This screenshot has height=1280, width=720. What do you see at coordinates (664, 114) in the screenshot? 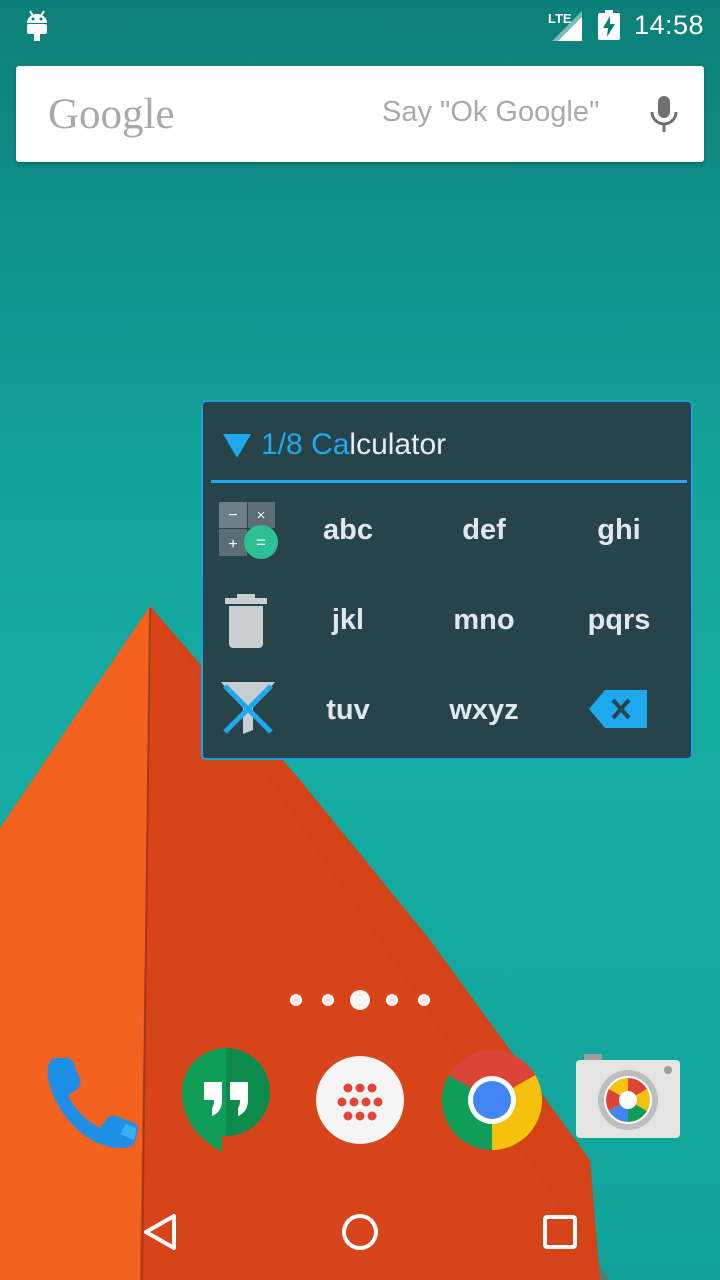
I see `mic-icon` at bounding box center [664, 114].